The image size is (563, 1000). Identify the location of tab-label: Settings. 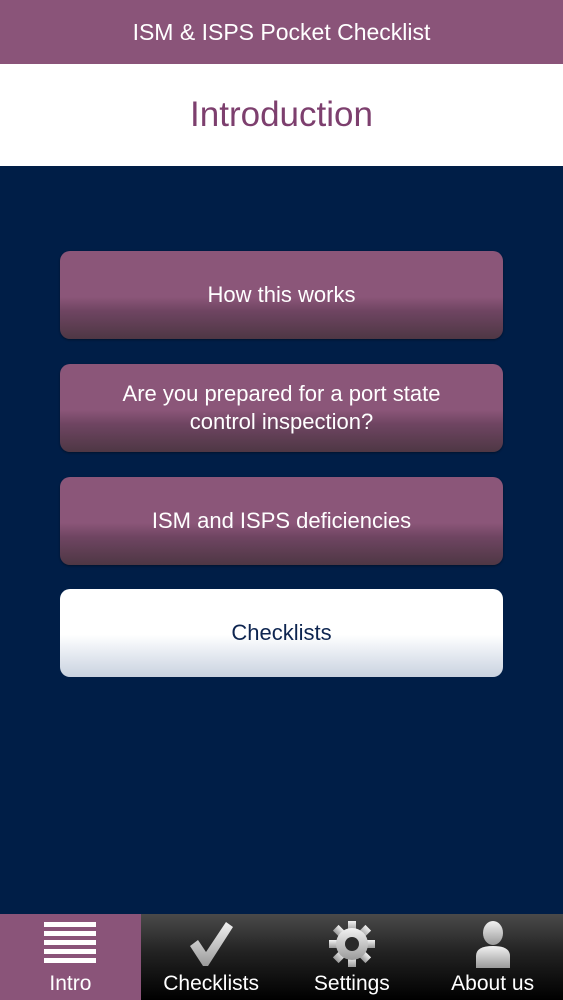
(351, 983).